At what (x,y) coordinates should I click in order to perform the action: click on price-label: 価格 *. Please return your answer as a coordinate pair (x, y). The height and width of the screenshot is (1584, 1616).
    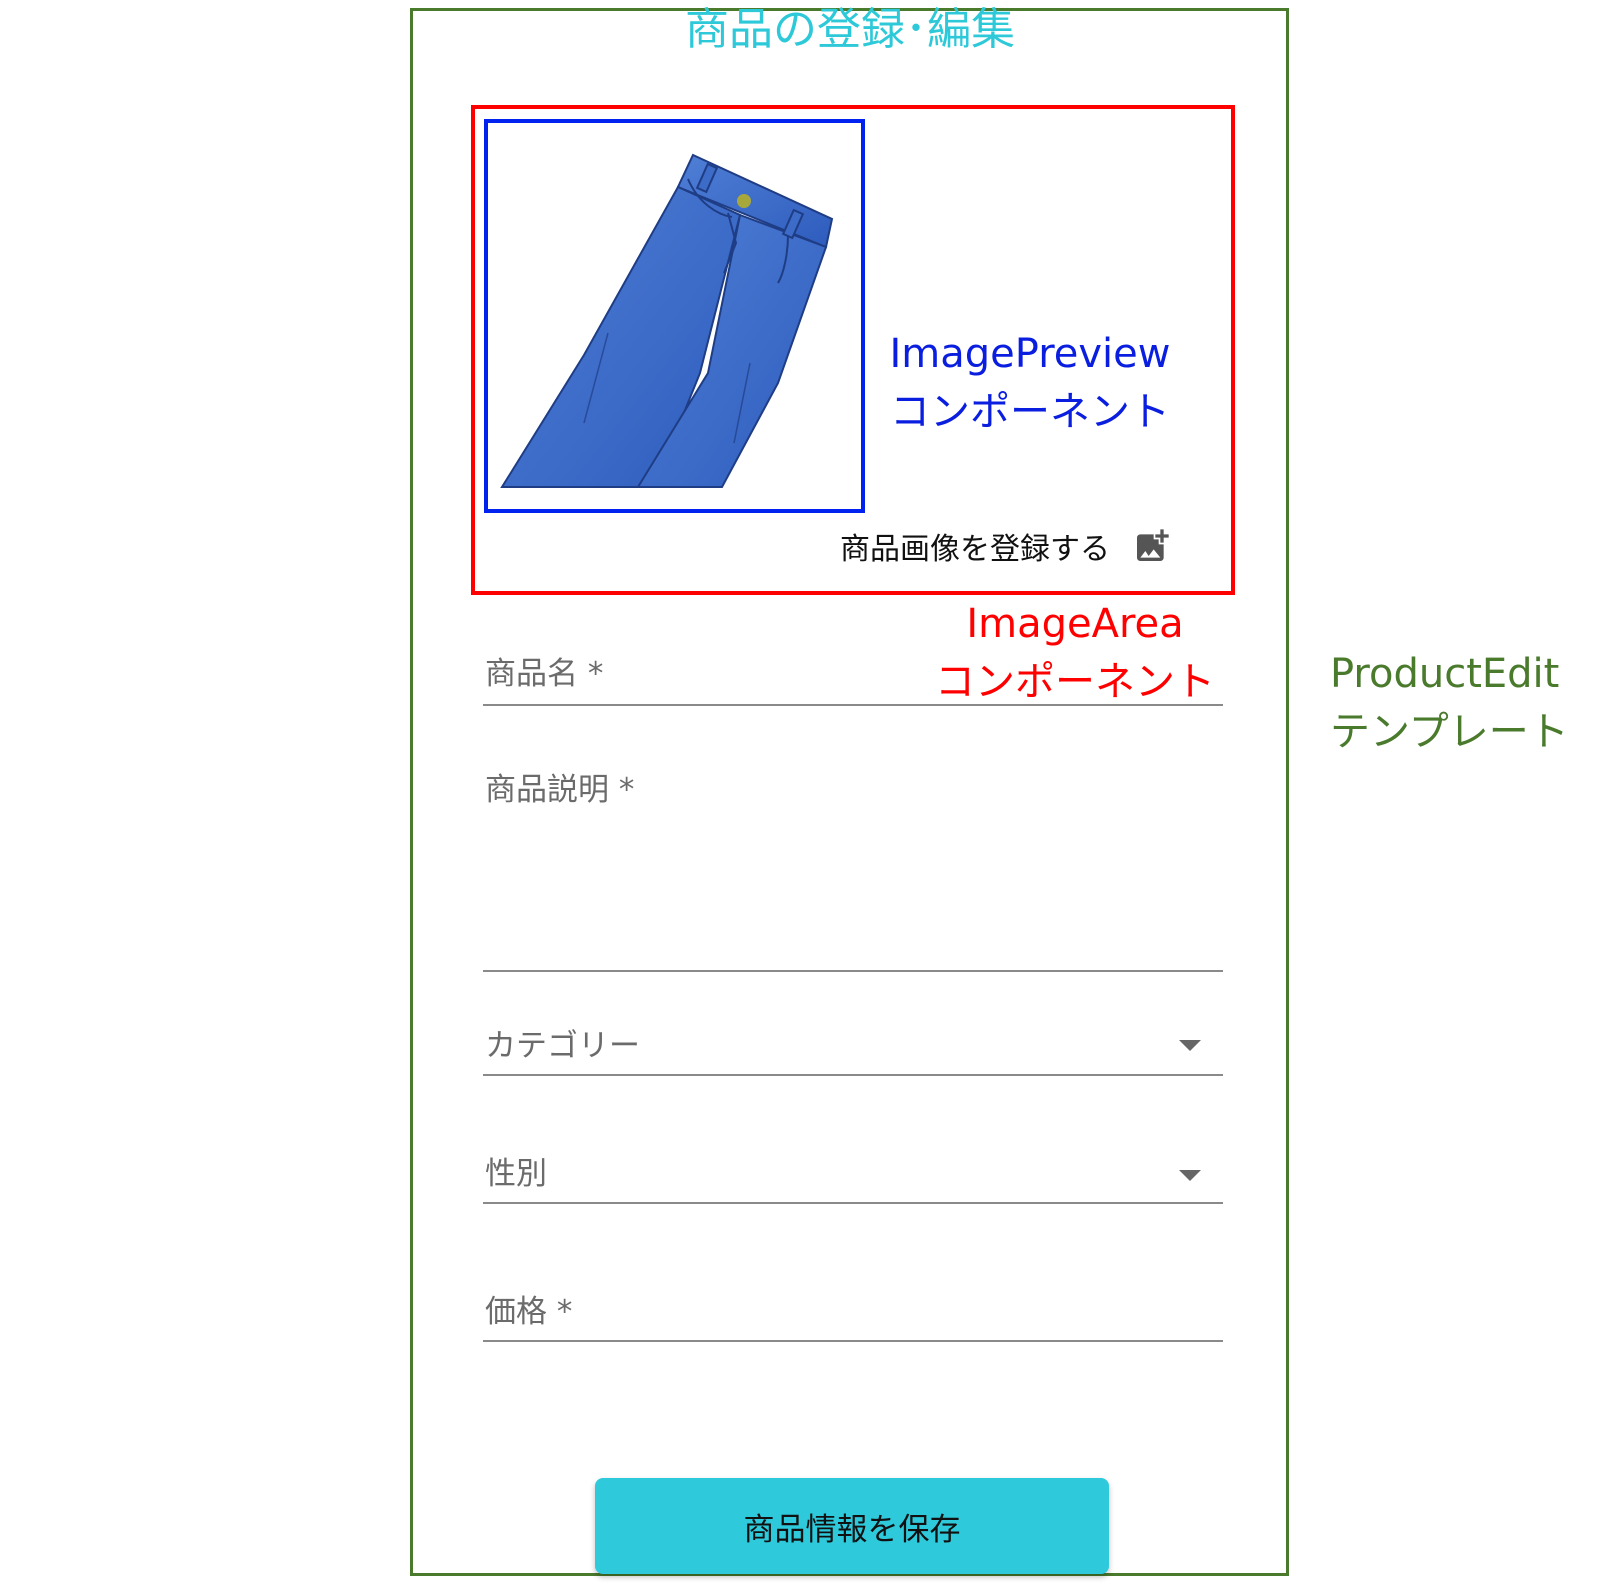
    Looking at the image, I should click on (529, 1312).